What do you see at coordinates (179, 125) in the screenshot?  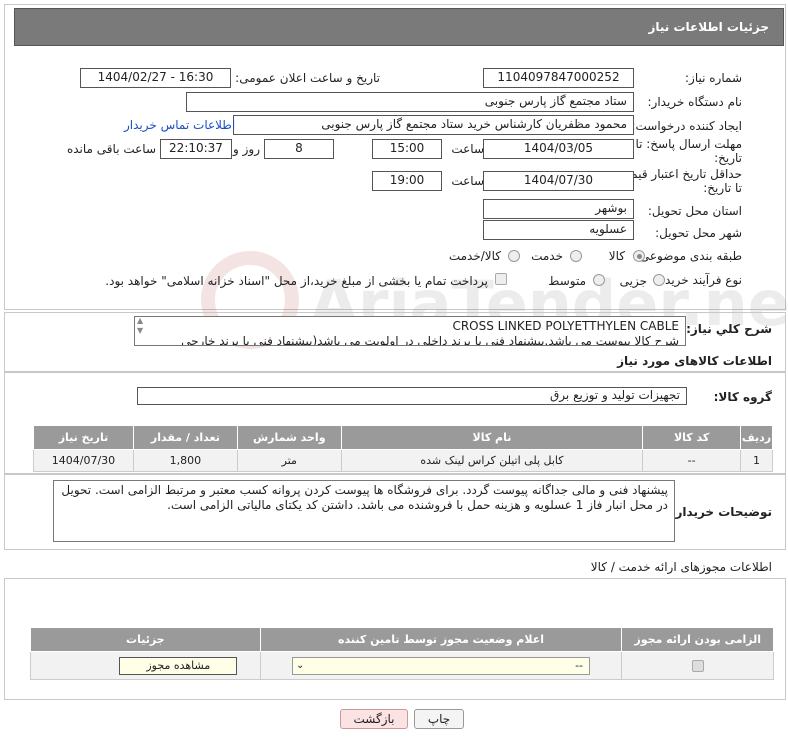 I see `buyer-contact-link: اطلاعات تماس خریدار` at bounding box center [179, 125].